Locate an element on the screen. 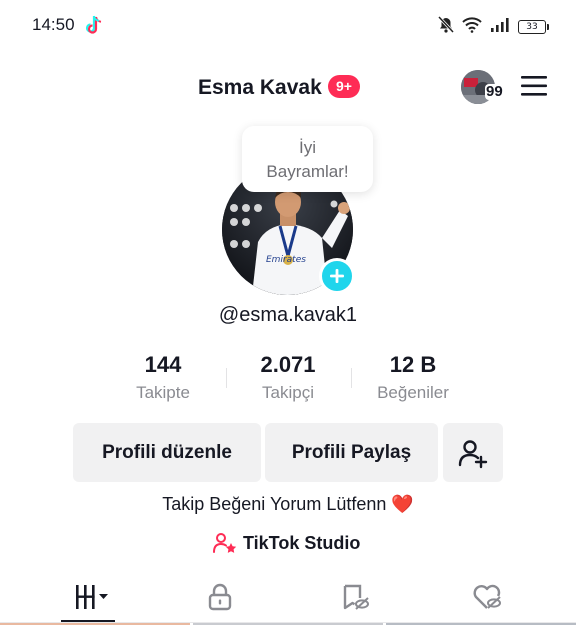  stat-following: 144 Takipte is located at coordinates (163, 378).